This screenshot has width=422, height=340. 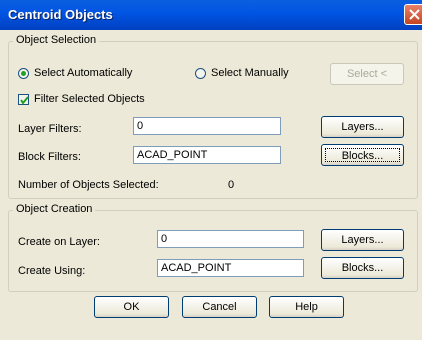 I want to click on help-button: Help, so click(x=306, y=307).